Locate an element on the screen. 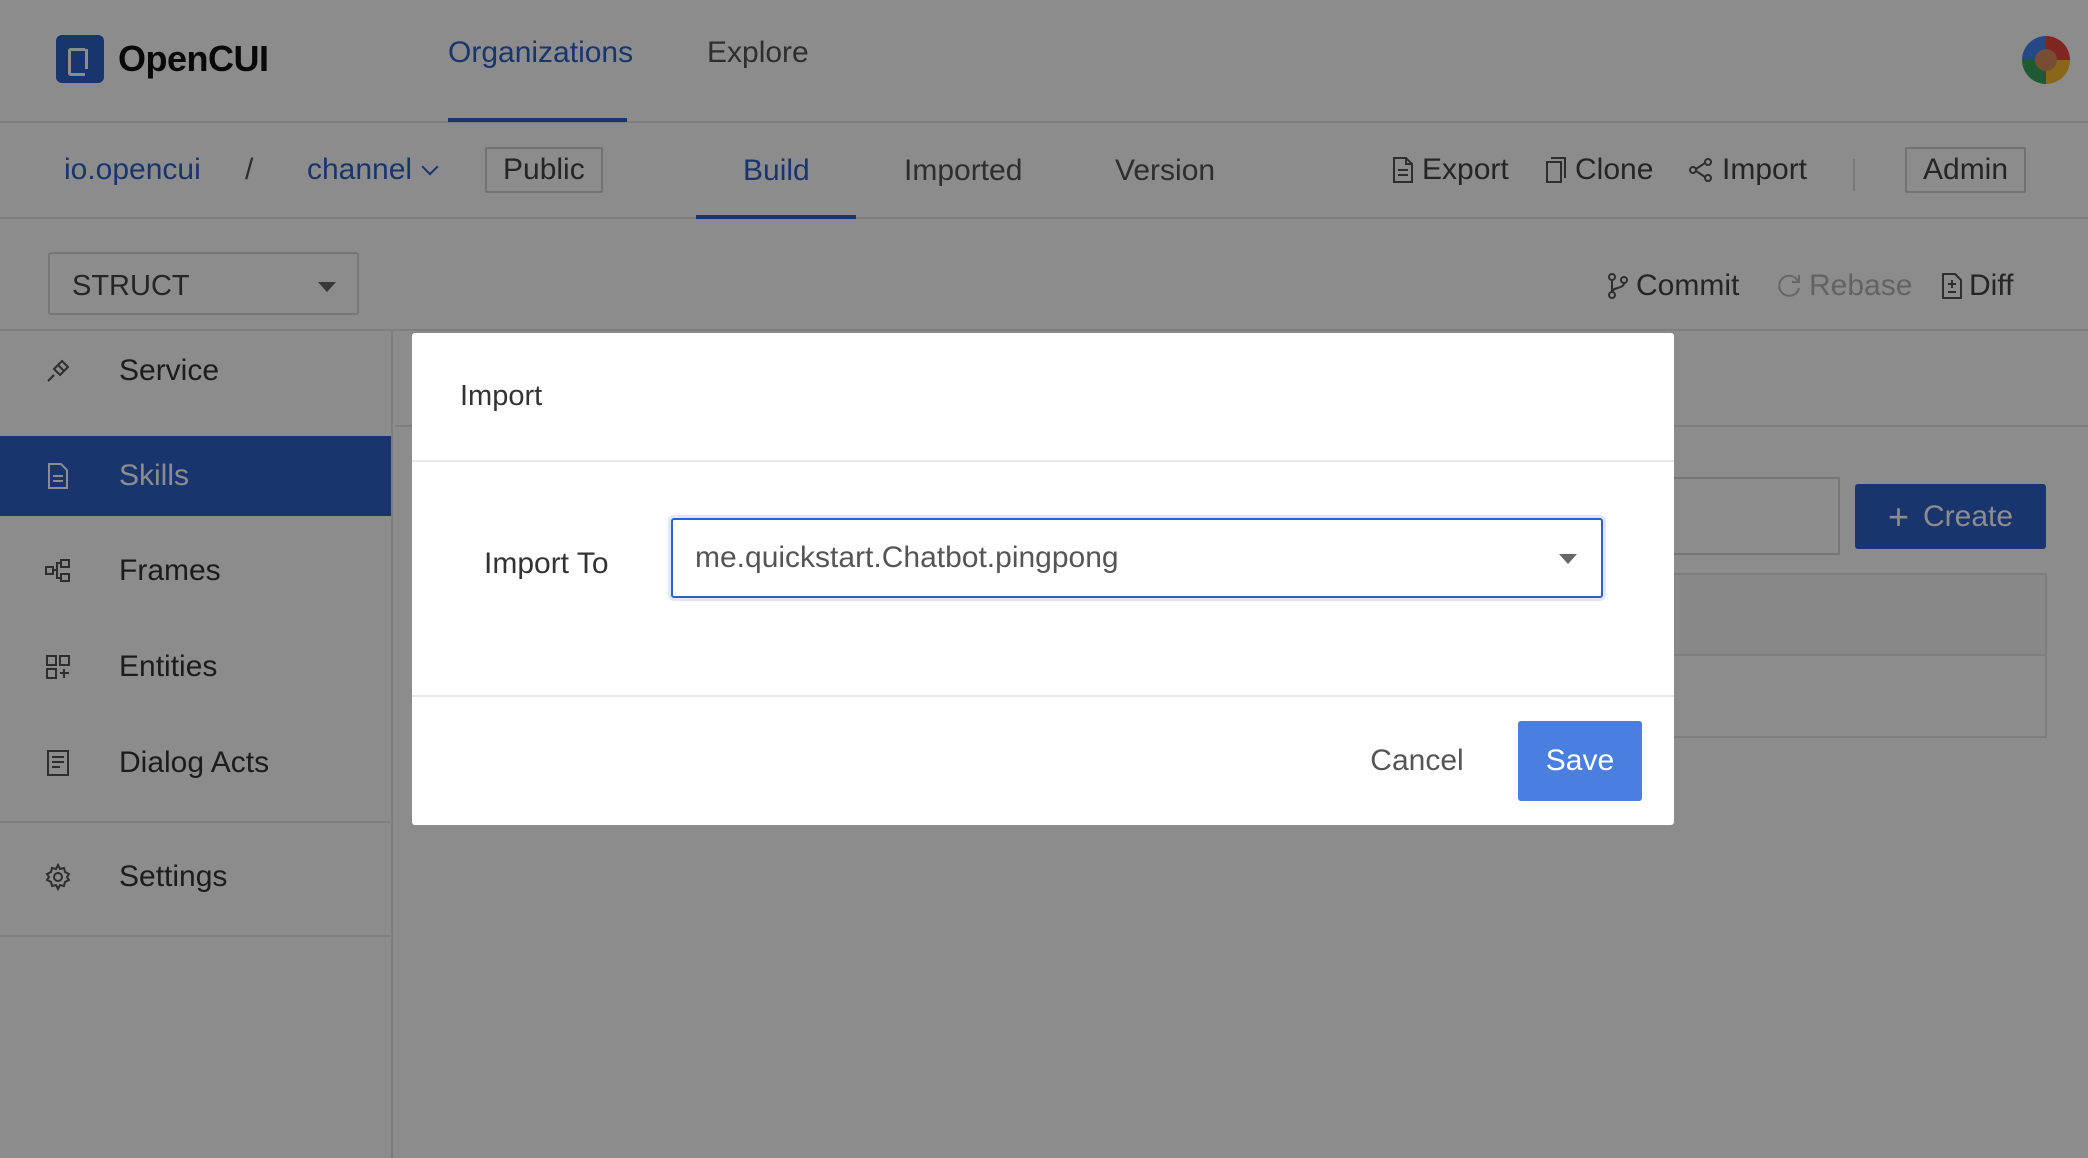 This screenshot has width=2088, height=1158. cancel-button: Cancel is located at coordinates (1417, 761).